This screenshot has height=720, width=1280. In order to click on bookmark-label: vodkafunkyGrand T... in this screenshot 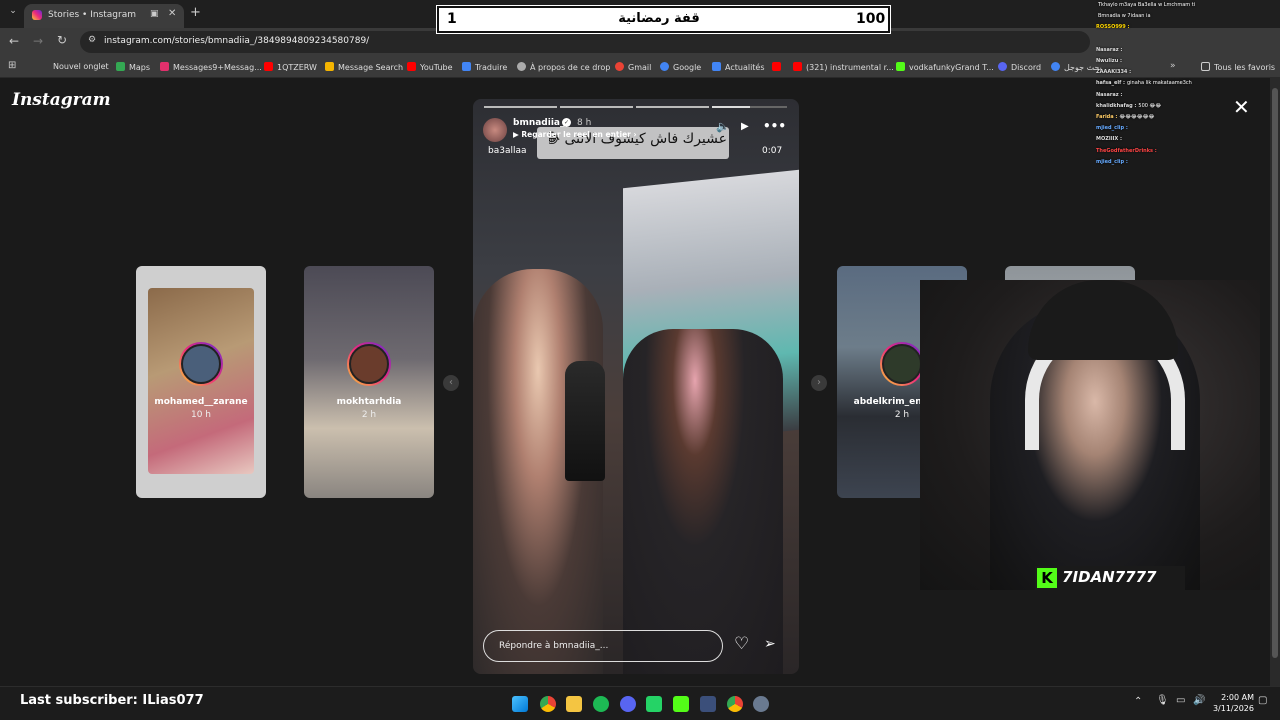, I will do `click(951, 67)`.